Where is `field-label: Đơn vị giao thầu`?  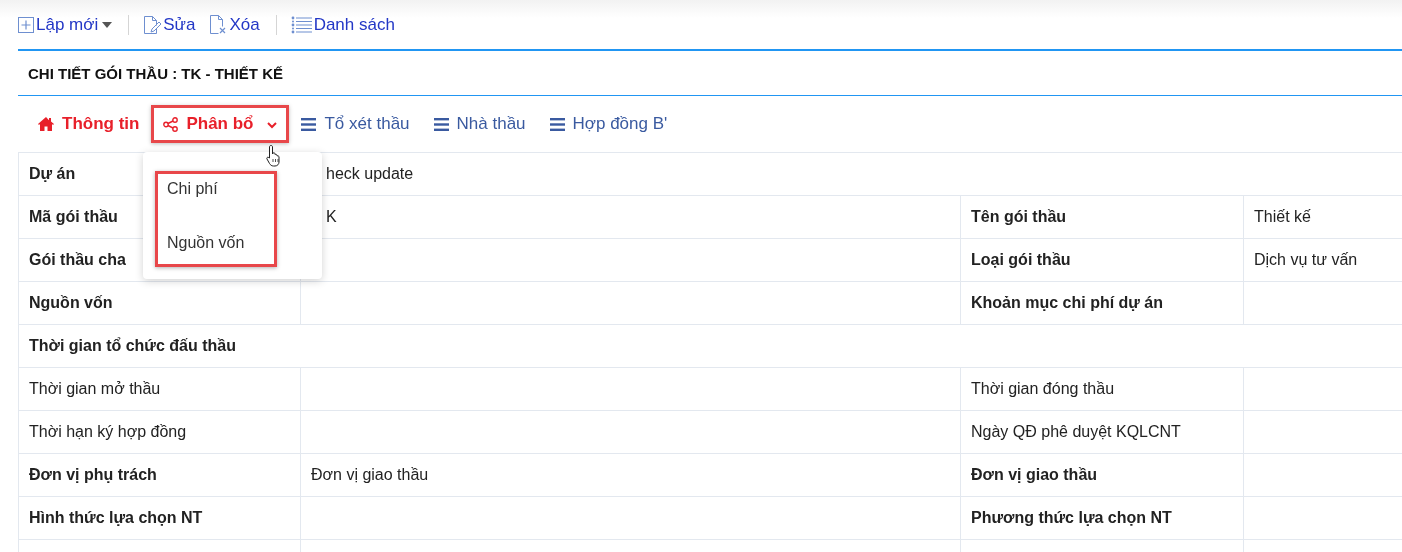
field-label: Đơn vị giao thầu is located at coordinates (1034, 474).